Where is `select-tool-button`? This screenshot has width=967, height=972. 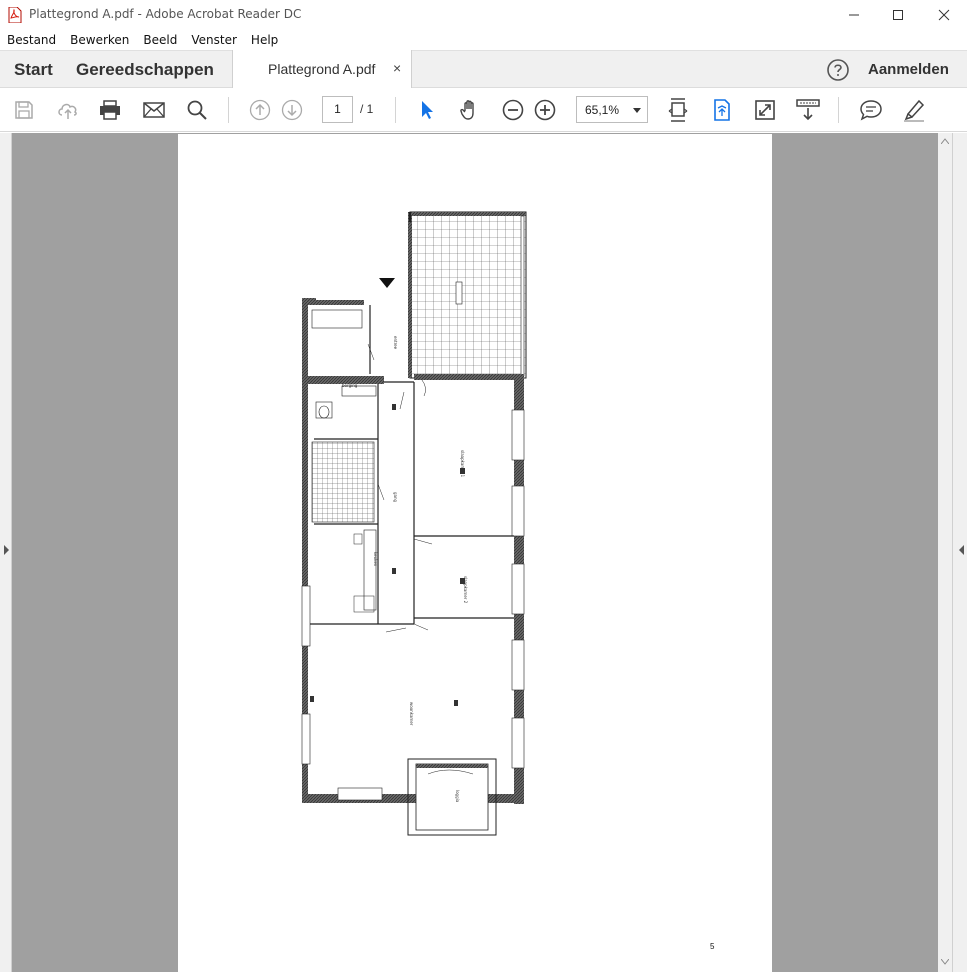
select-tool-button is located at coordinates (427, 110).